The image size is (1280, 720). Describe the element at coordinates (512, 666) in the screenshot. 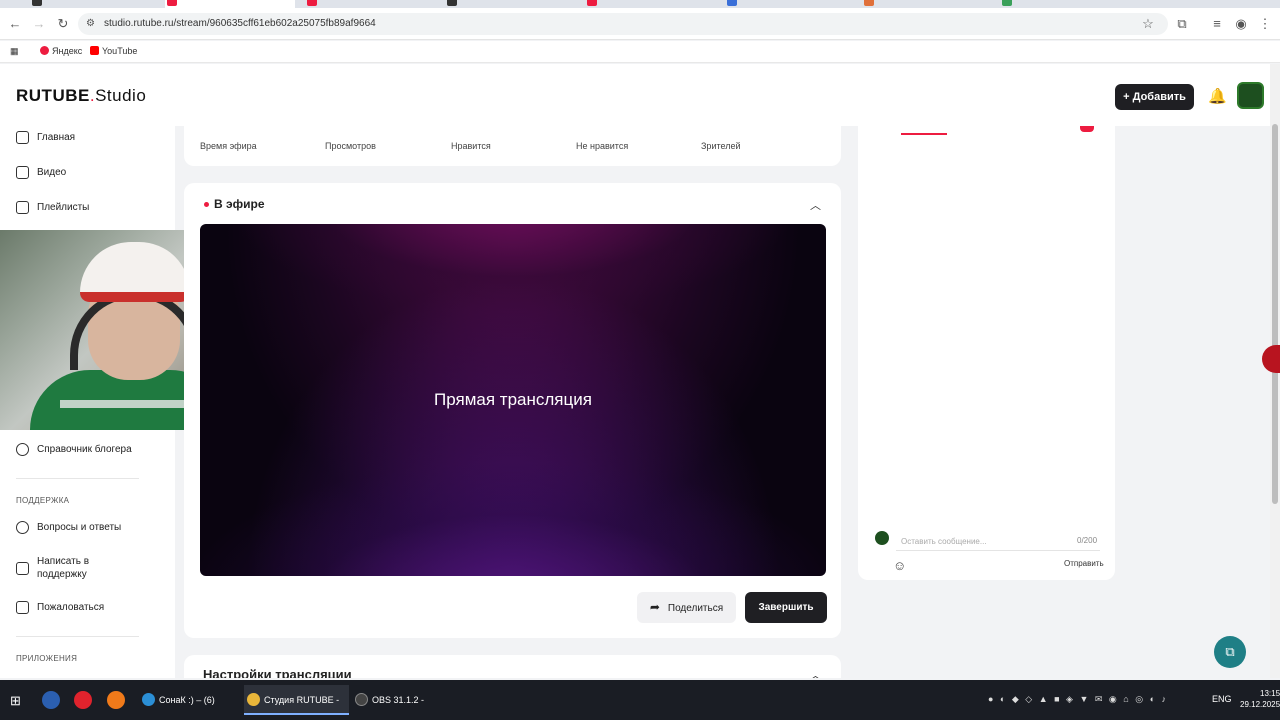

I see `stream-settings-section: Настройки трансляции ︿` at that location.